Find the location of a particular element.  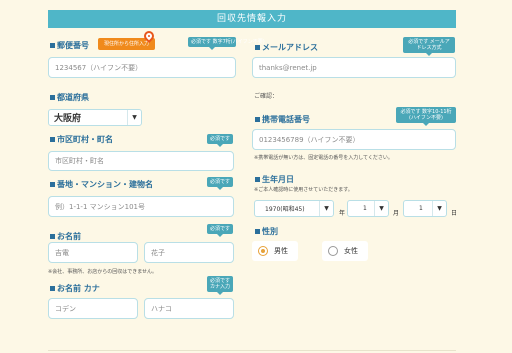

gender-female-radio: 女性 is located at coordinates (345, 251).